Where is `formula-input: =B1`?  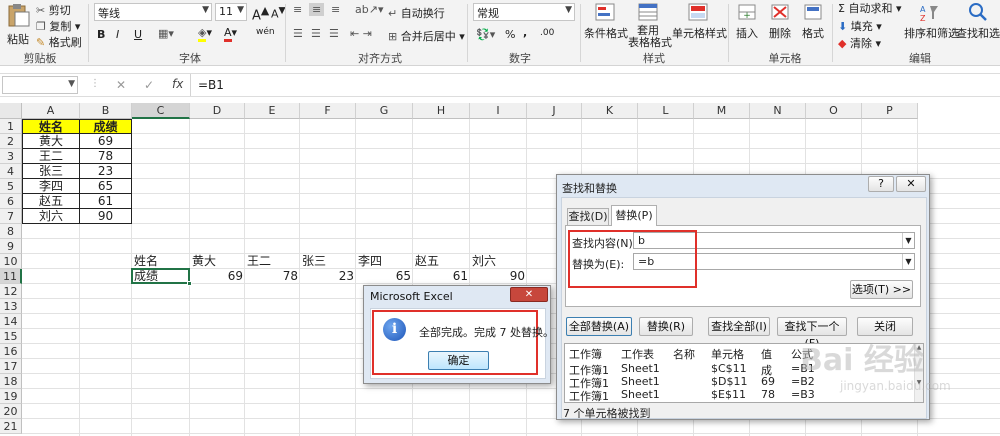
formula-input: =B1 is located at coordinates (211, 85).